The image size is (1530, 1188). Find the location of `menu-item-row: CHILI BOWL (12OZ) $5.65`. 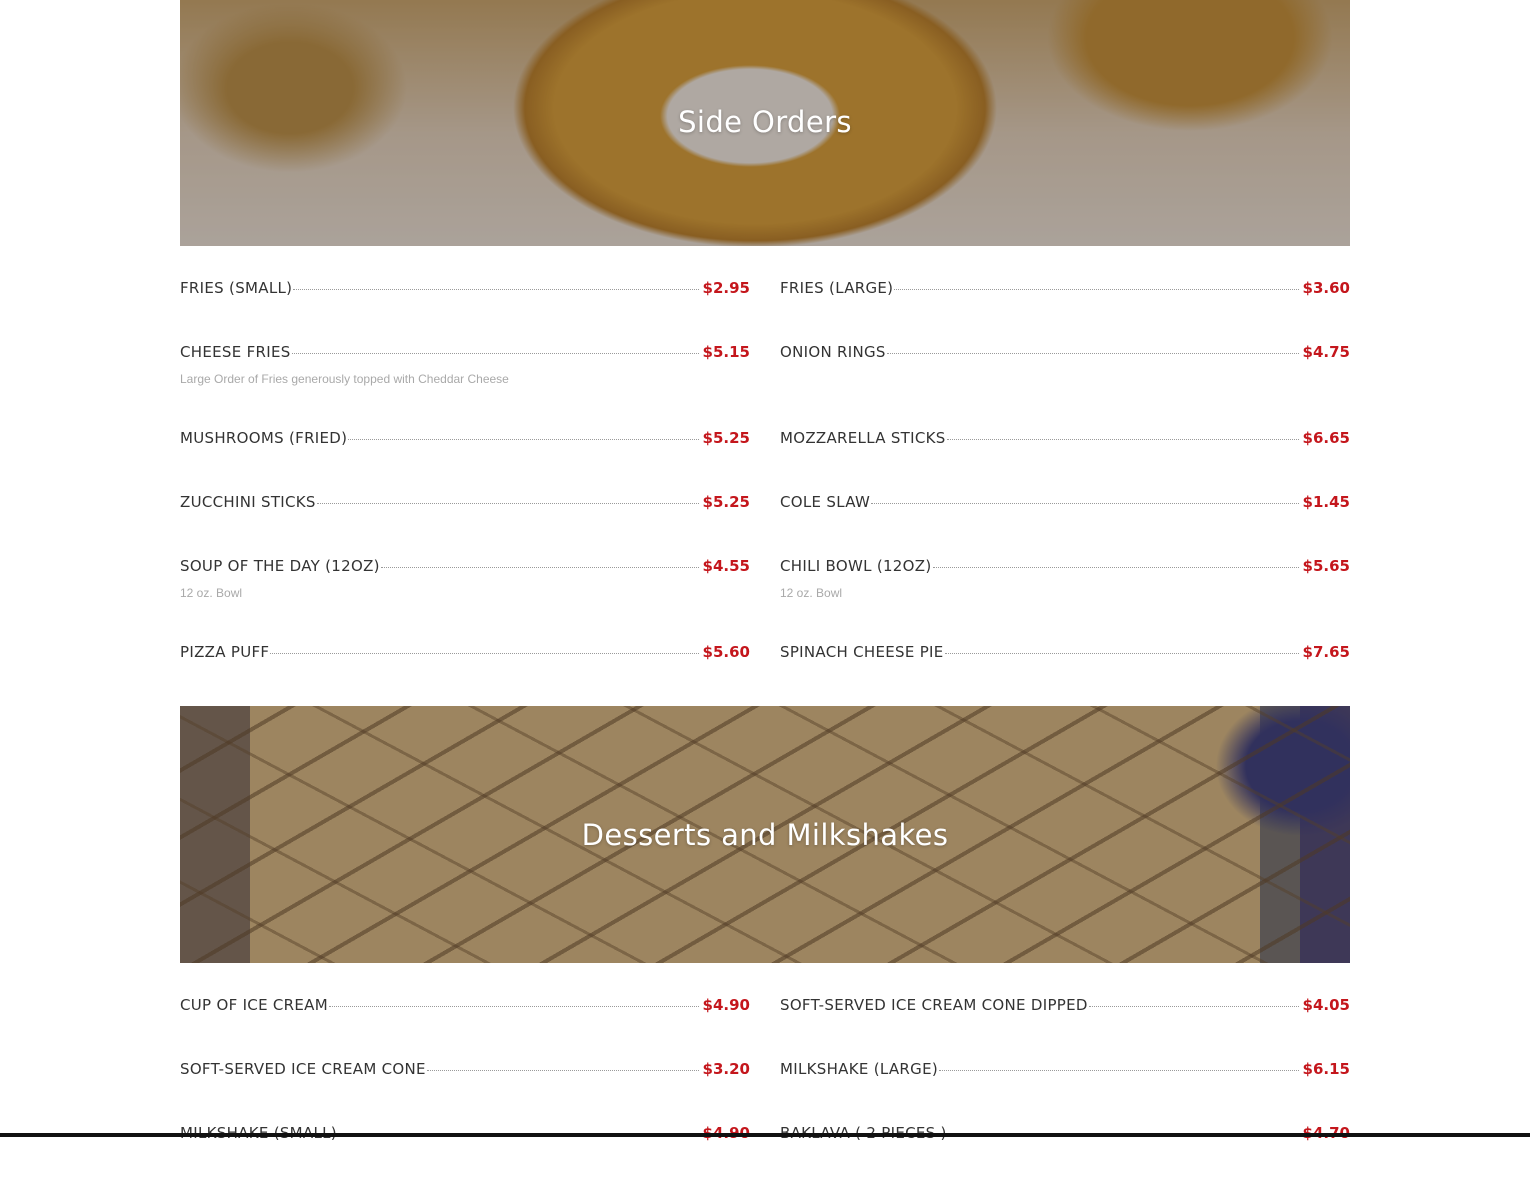

menu-item-row: CHILI BOWL (12OZ) $5.65 is located at coordinates (1065, 568).